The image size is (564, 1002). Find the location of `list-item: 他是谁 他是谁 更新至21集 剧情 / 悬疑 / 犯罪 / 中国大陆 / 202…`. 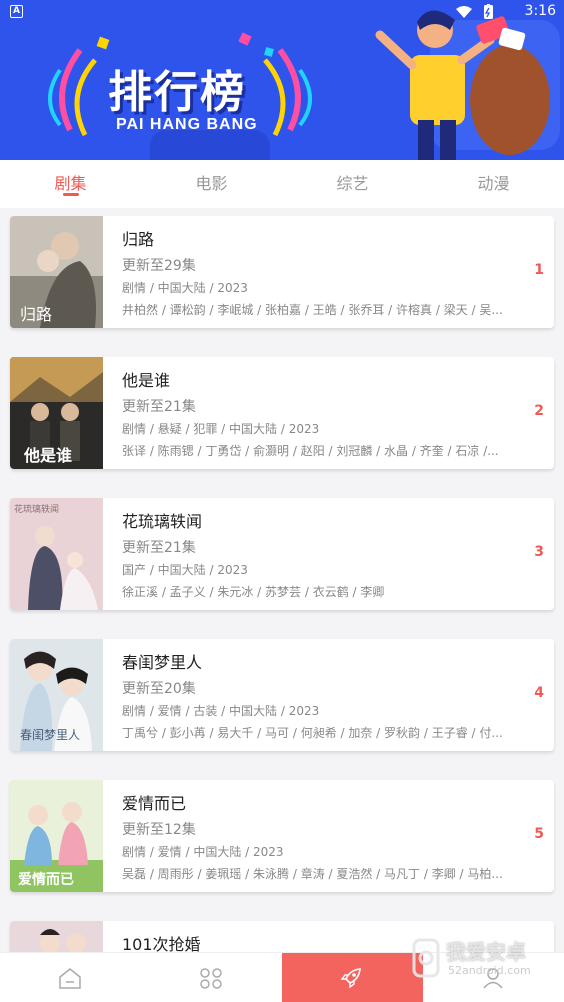

list-item: 他是谁 他是谁 更新至21集 剧情 / 悬疑 / 犯罪 / 中国大陆 / 202… is located at coordinates (282, 413).